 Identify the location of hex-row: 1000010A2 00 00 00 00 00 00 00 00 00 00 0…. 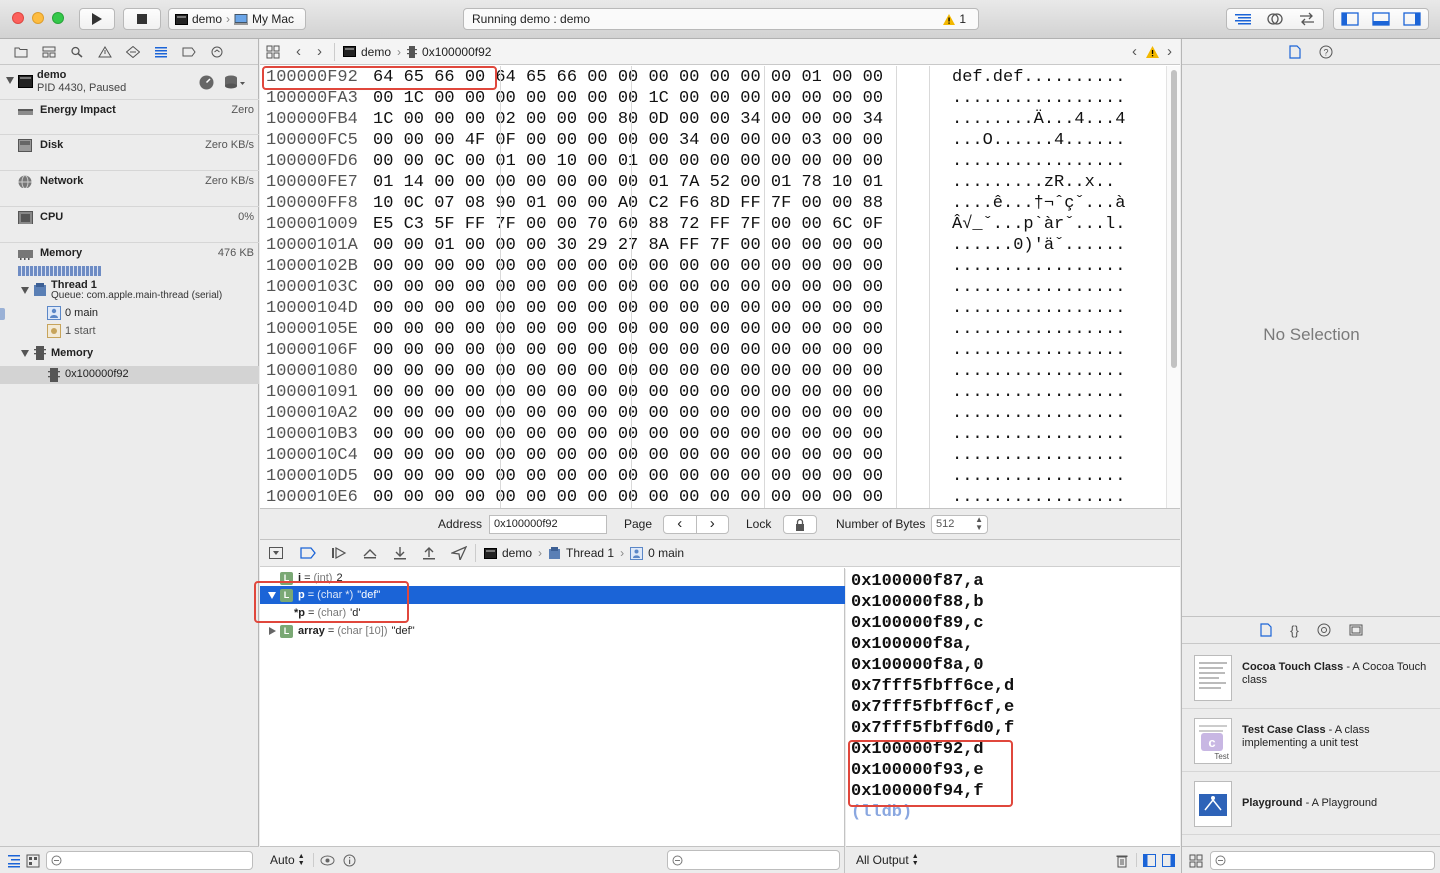
(713, 414).